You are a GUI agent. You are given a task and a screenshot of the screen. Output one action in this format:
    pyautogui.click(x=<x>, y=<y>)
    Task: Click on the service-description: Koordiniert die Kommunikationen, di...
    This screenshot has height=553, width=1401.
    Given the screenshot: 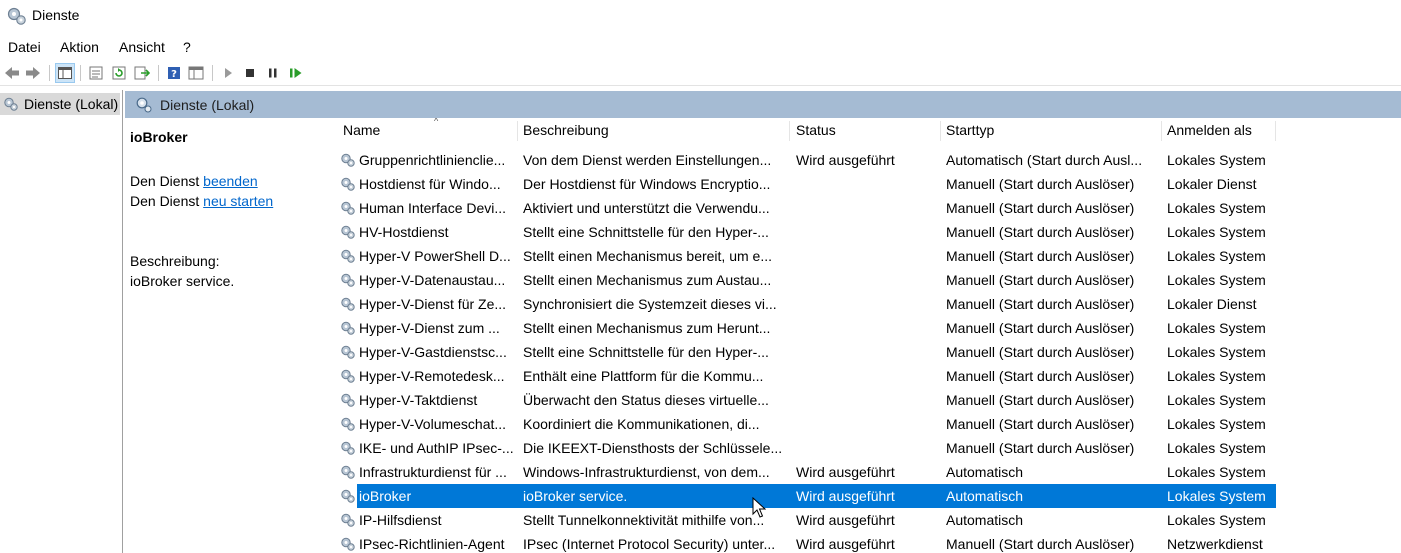 What is the action you would take?
    pyautogui.click(x=641, y=424)
    